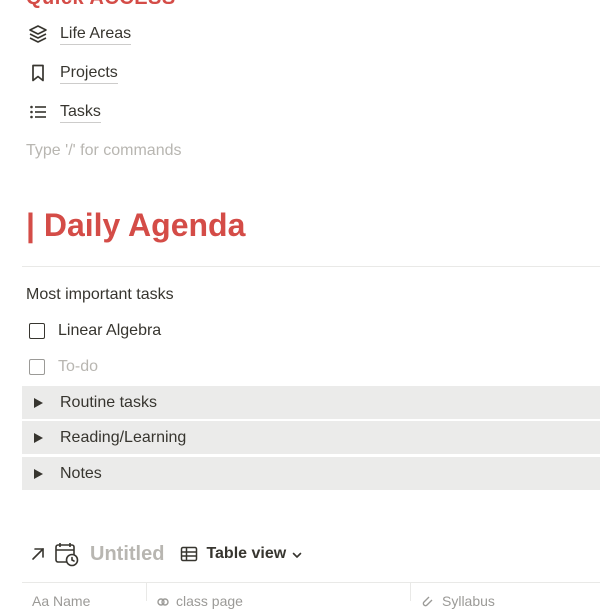 This screenshot has height=611, width=600. I want to click on command-placeholder: Type '/' for commands, so click(104, 151).